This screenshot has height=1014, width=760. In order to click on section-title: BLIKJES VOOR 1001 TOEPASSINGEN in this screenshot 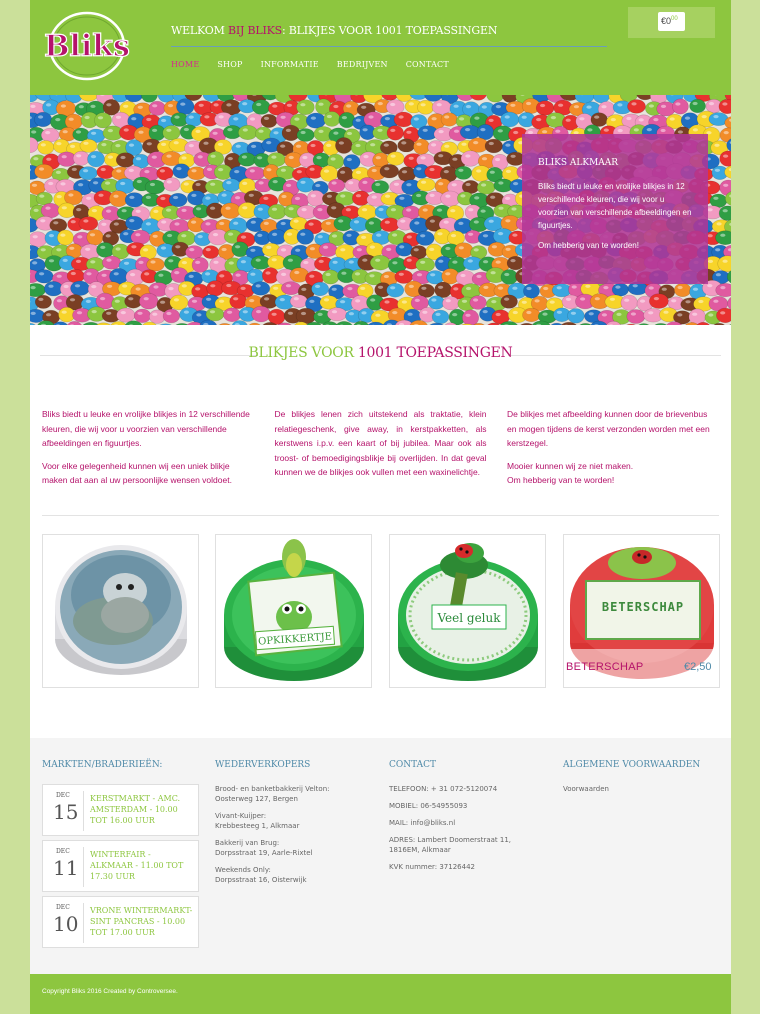, I will do `click(380, 353)`.